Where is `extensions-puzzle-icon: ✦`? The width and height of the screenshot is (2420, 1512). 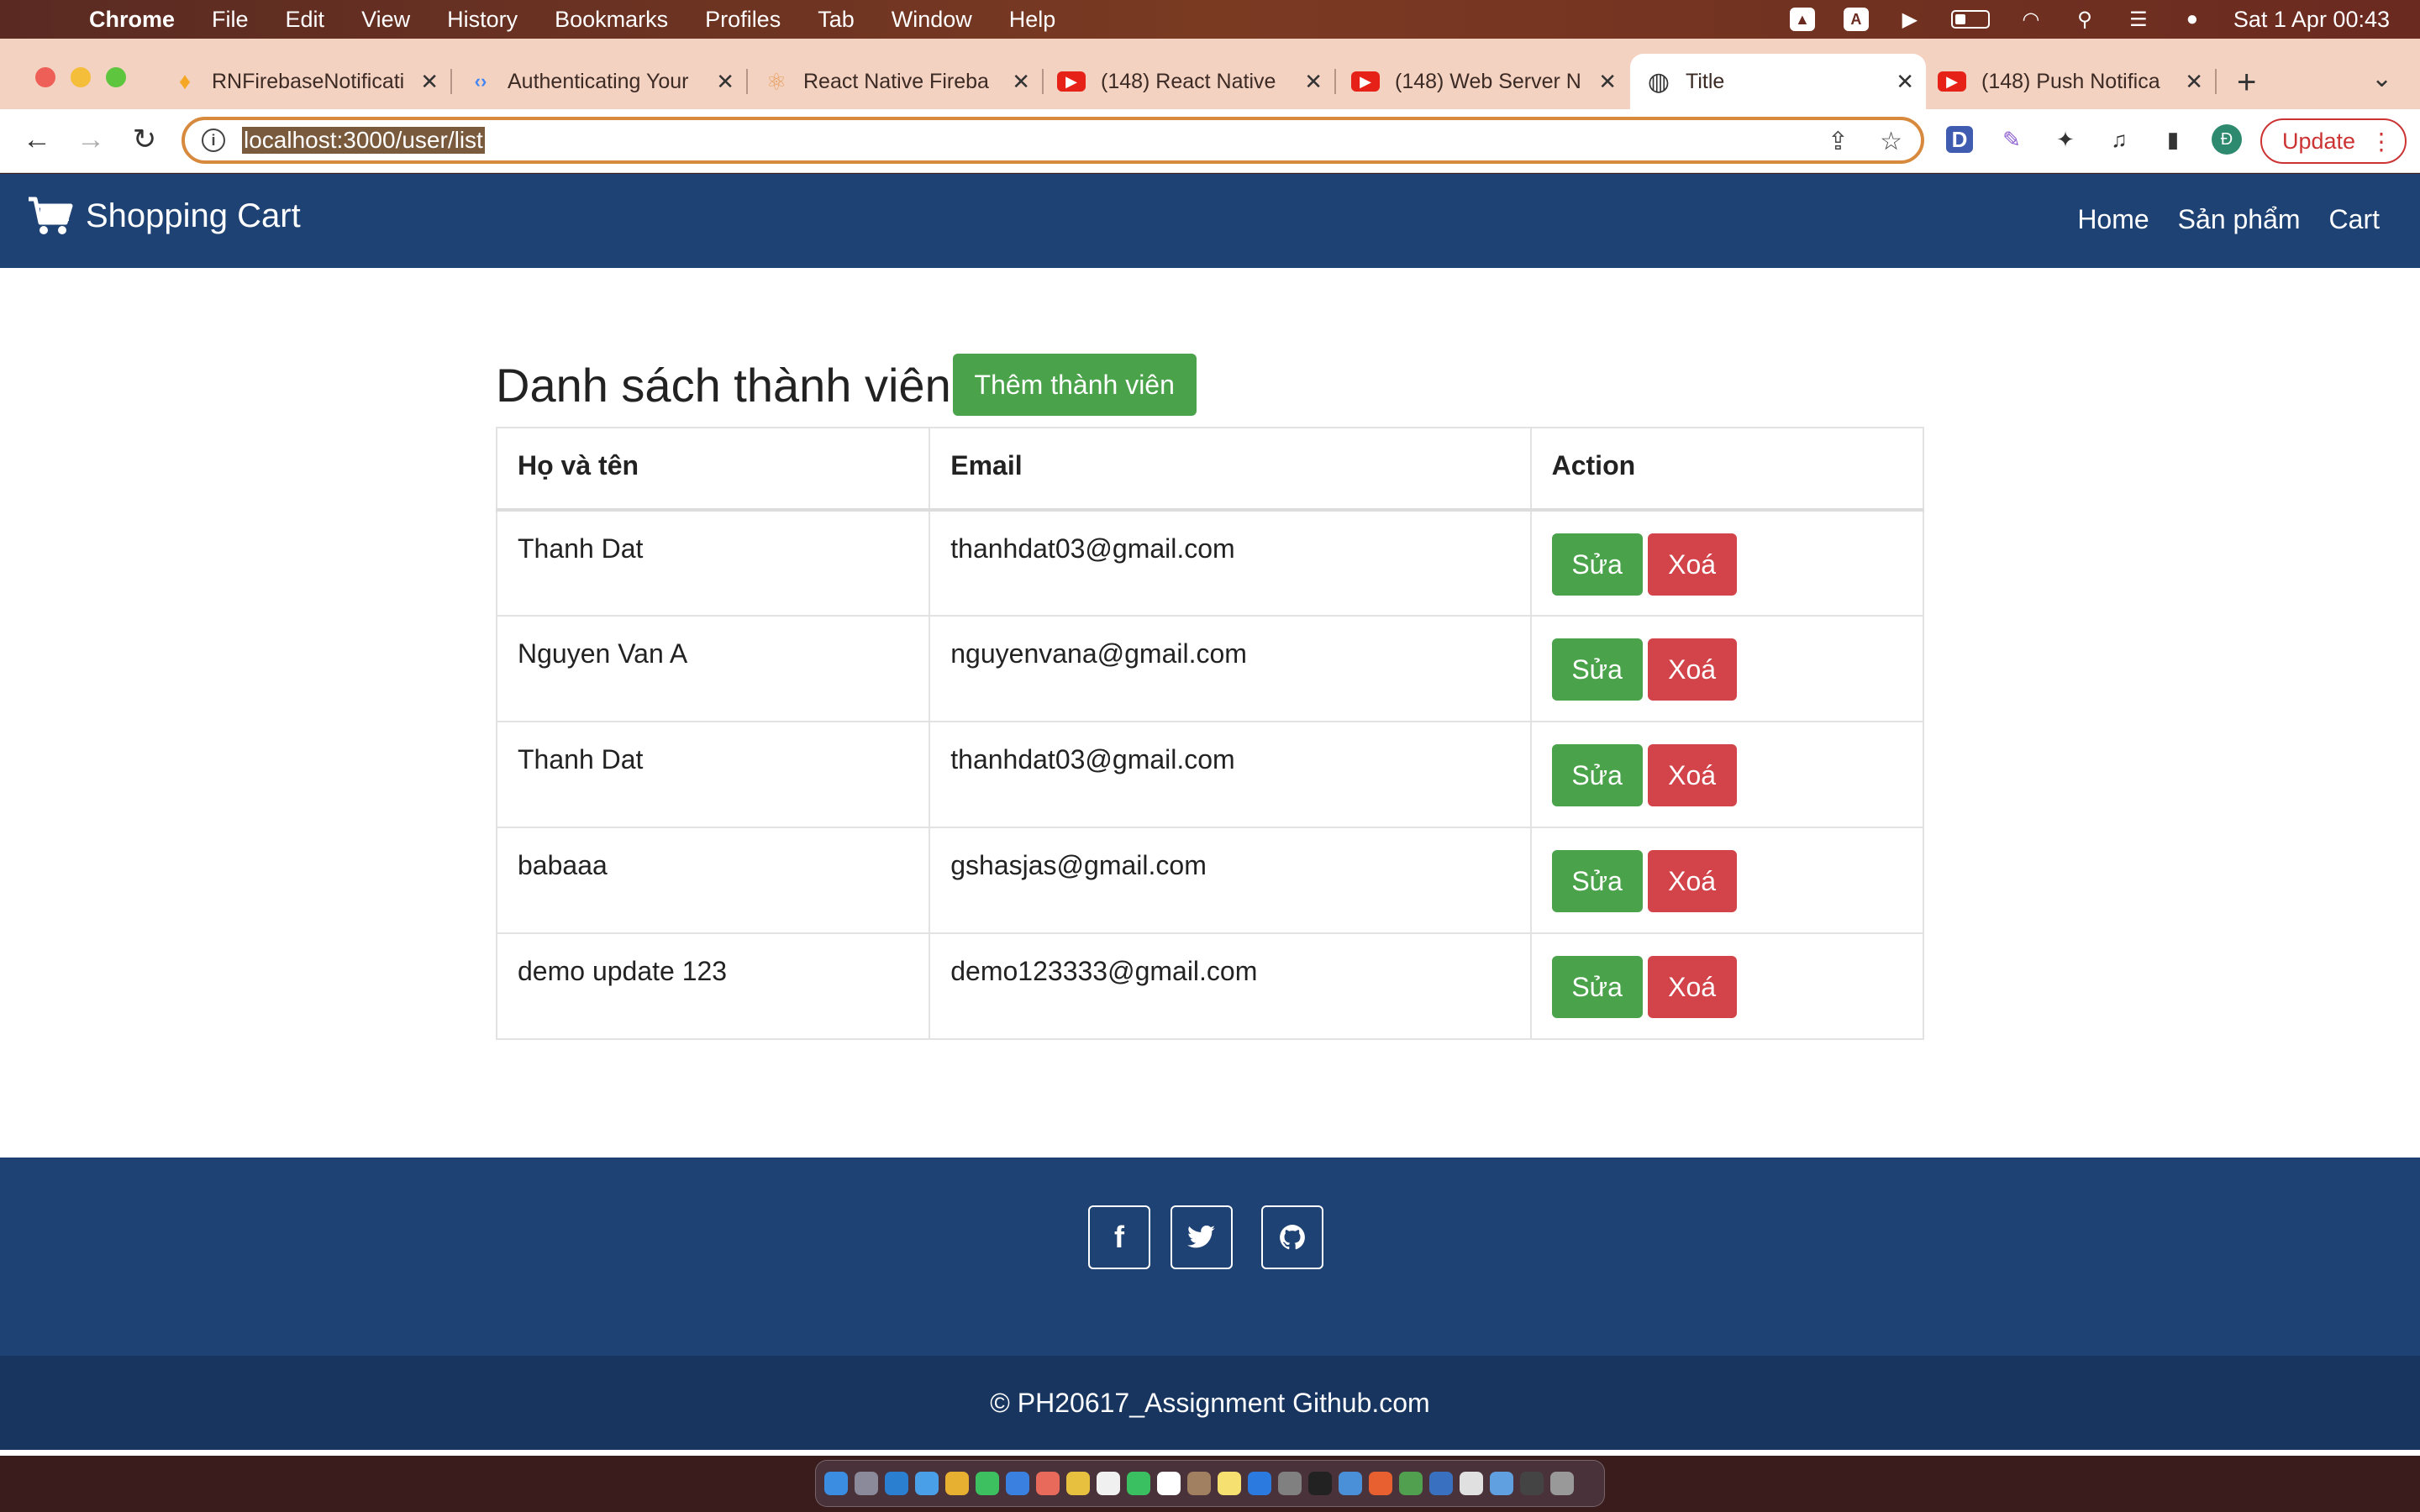 extensions-puzzle-icon: ✦ is located at coordinates (2065, 139).